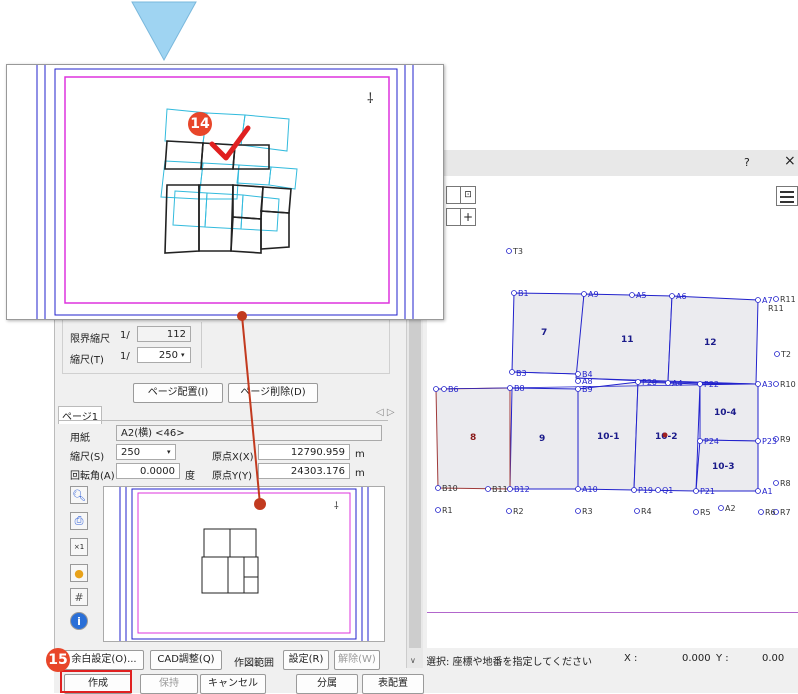  What do you see at coordinates (58, 660) in the screenshot?
I see `step-15-badge: 15` at bounding box center [58, 660].